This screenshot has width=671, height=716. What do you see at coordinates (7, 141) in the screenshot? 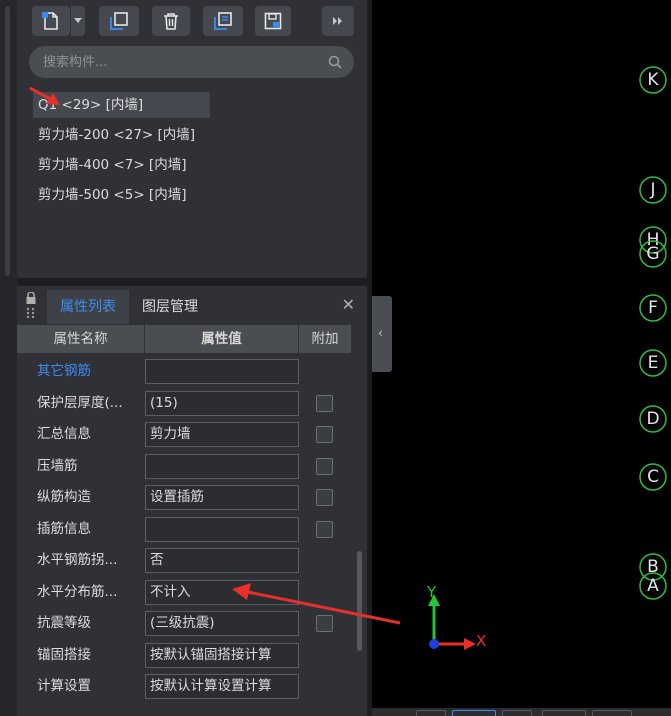
I see `left-scrollbar` at bounding box center [7, 141].